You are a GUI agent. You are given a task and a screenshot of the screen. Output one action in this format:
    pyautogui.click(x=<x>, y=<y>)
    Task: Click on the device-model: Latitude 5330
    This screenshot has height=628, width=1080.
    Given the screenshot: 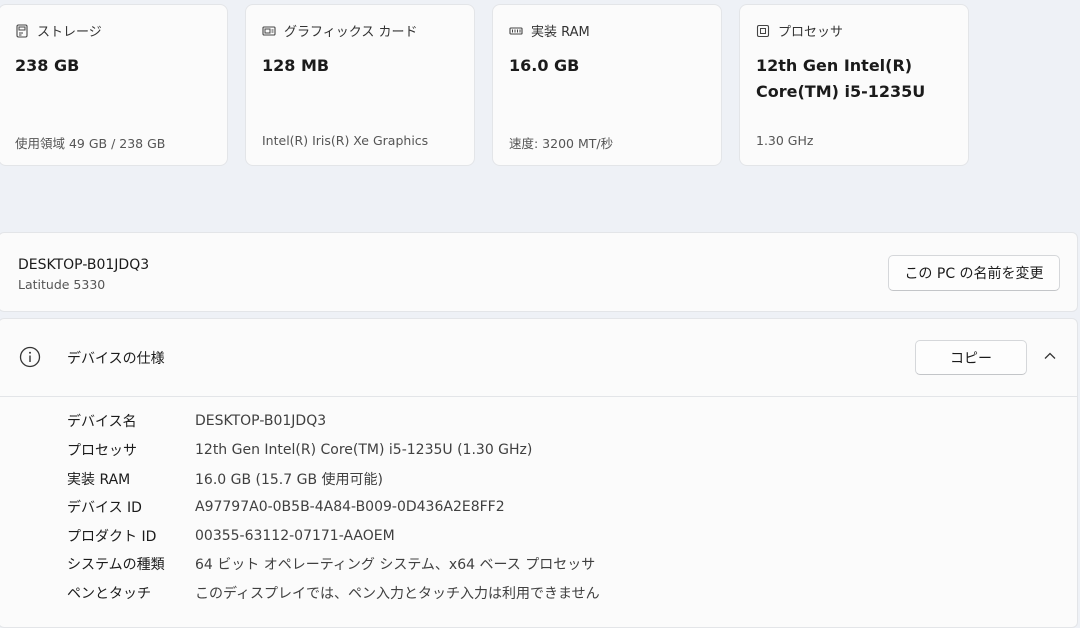 What is the action you would take?
    pyautogui.click(x=62, y=284)
    